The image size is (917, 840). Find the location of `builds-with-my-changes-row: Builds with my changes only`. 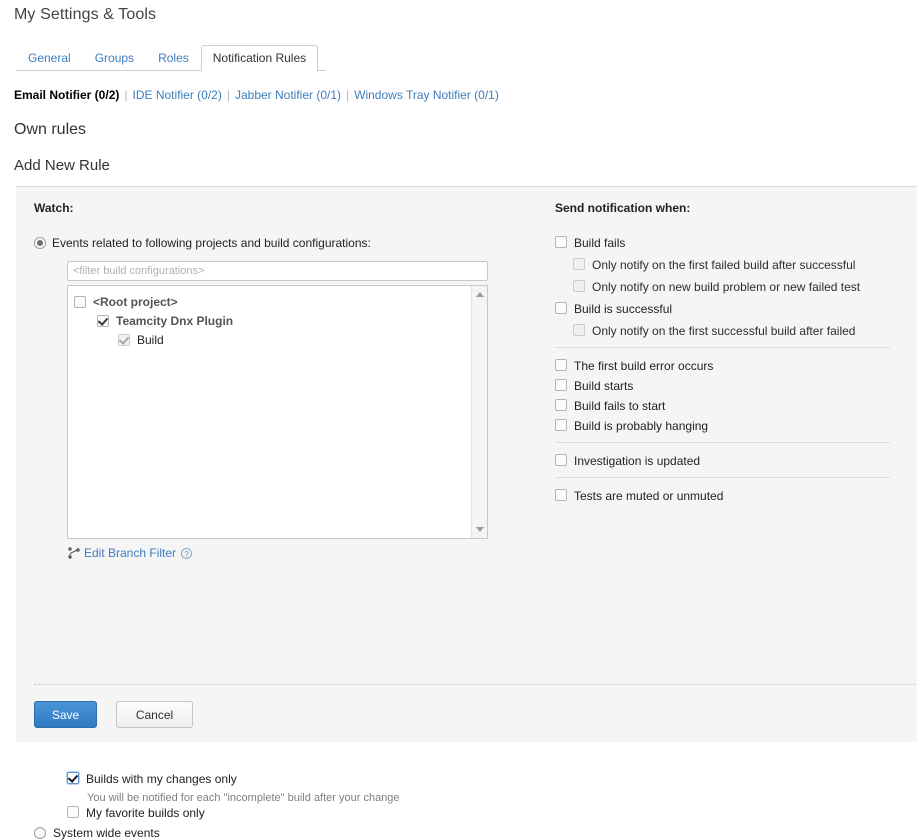

builds-with-my-changes-row: Builds with my changes only is located at coordinates (152, 779).